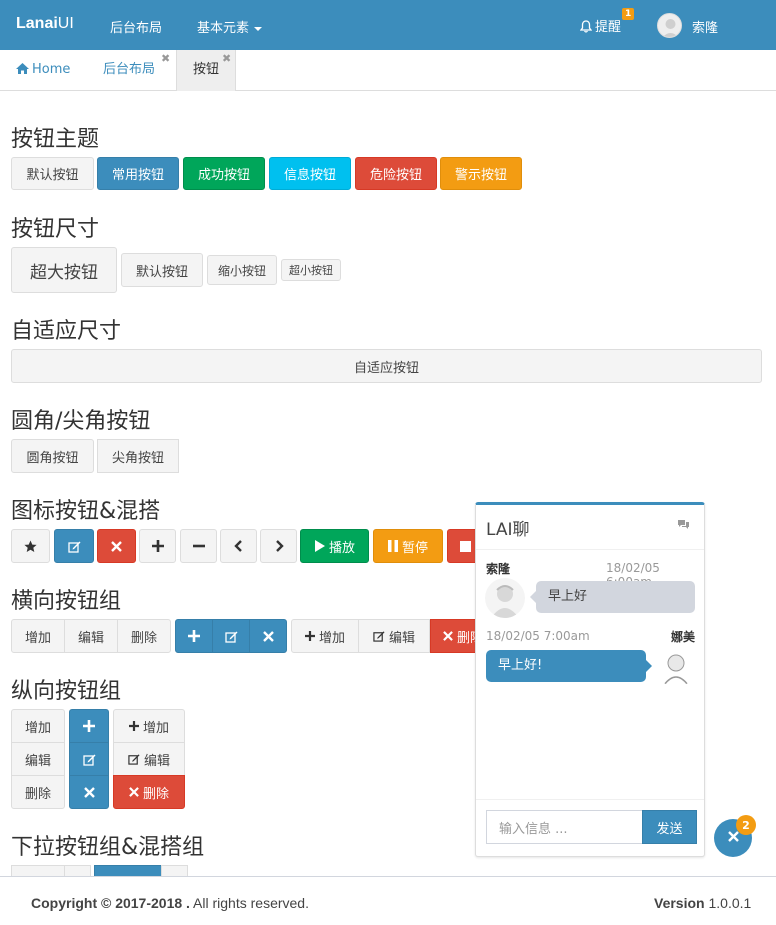 Image resolution: width=776 pixels, height=925 pixels. I want to click on bubble-arrow, so click(533, 597).